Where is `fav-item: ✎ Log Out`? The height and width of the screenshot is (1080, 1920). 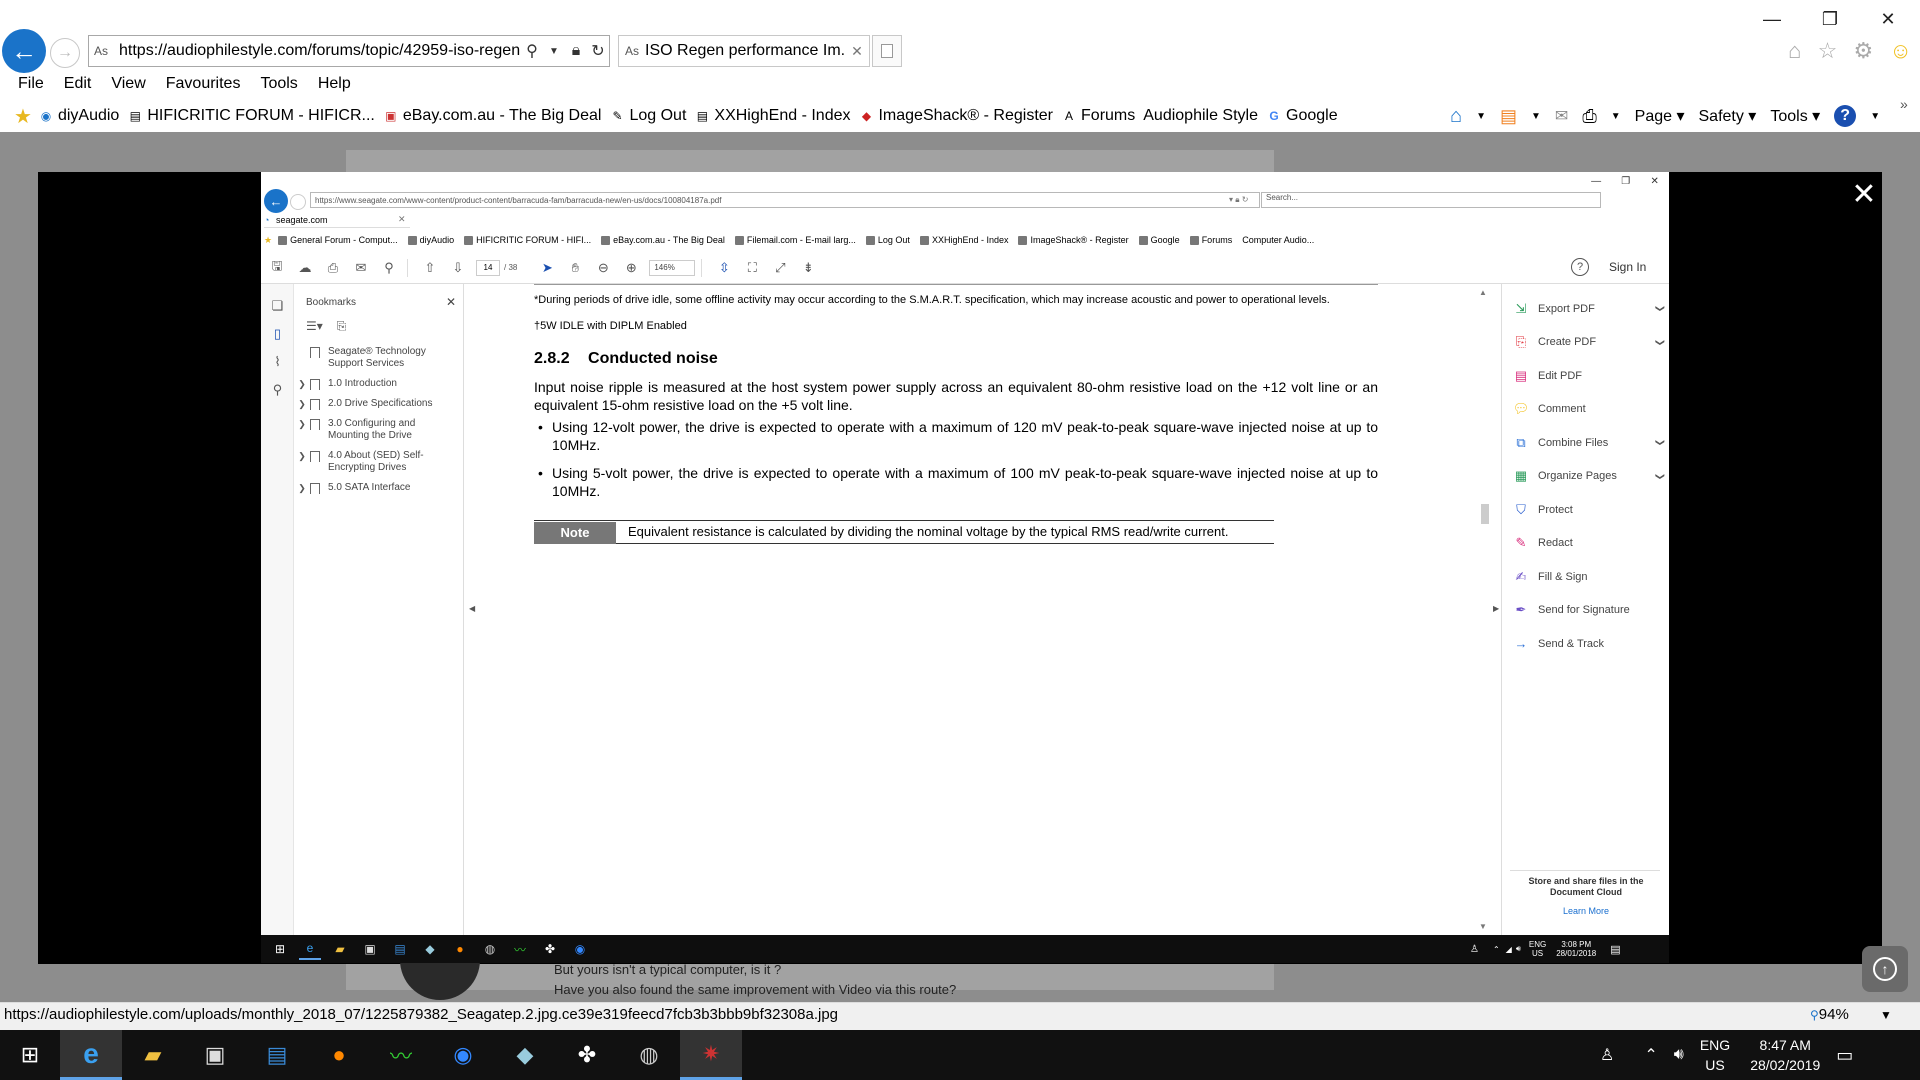 fav-item: ✎ Log Out is located at coordinates (651, 116).